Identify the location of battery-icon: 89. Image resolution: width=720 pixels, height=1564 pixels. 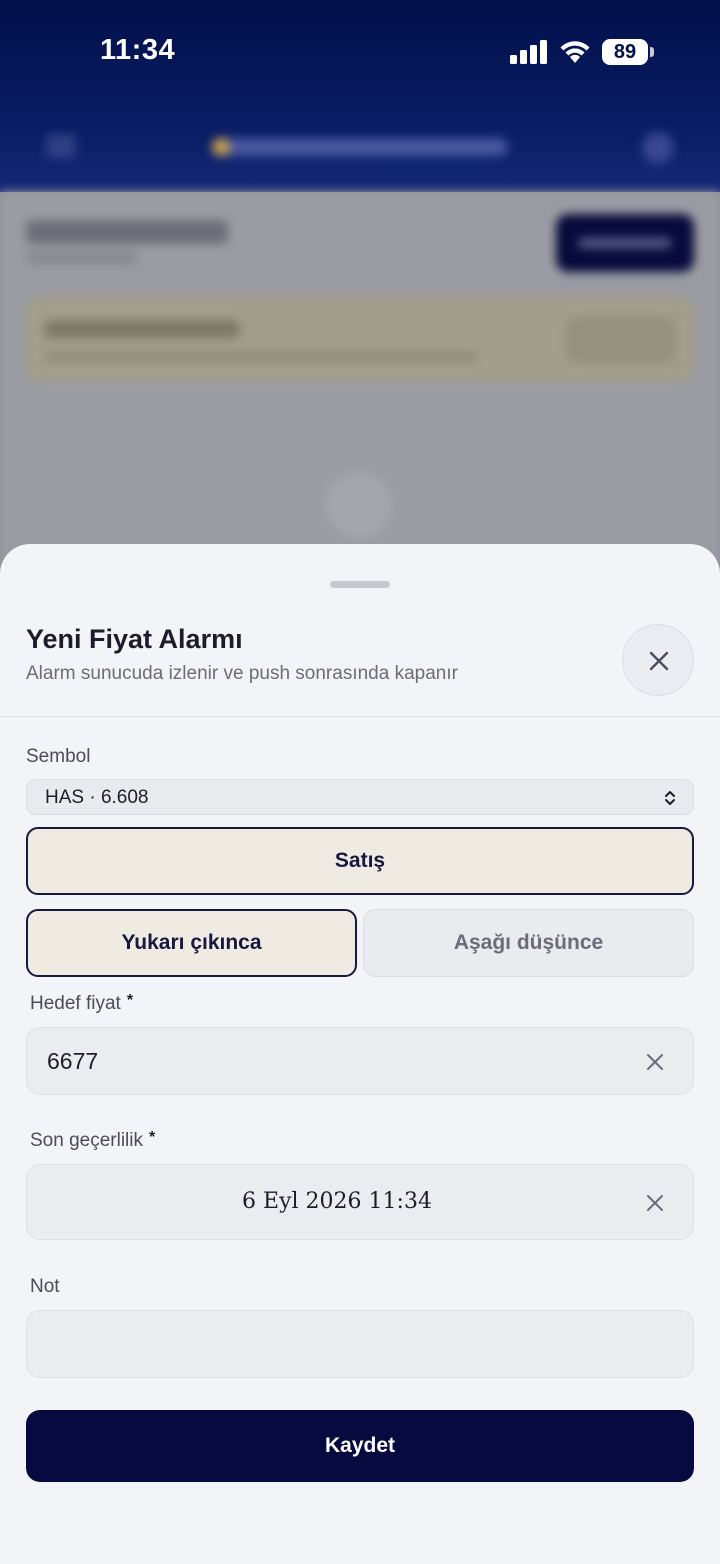
(628, 52).